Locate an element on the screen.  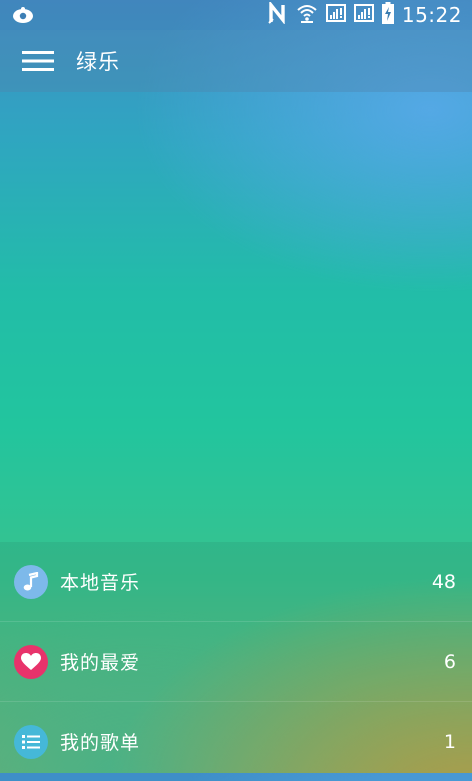
menu-item-count: 1 is located at coordinates (449, 741).